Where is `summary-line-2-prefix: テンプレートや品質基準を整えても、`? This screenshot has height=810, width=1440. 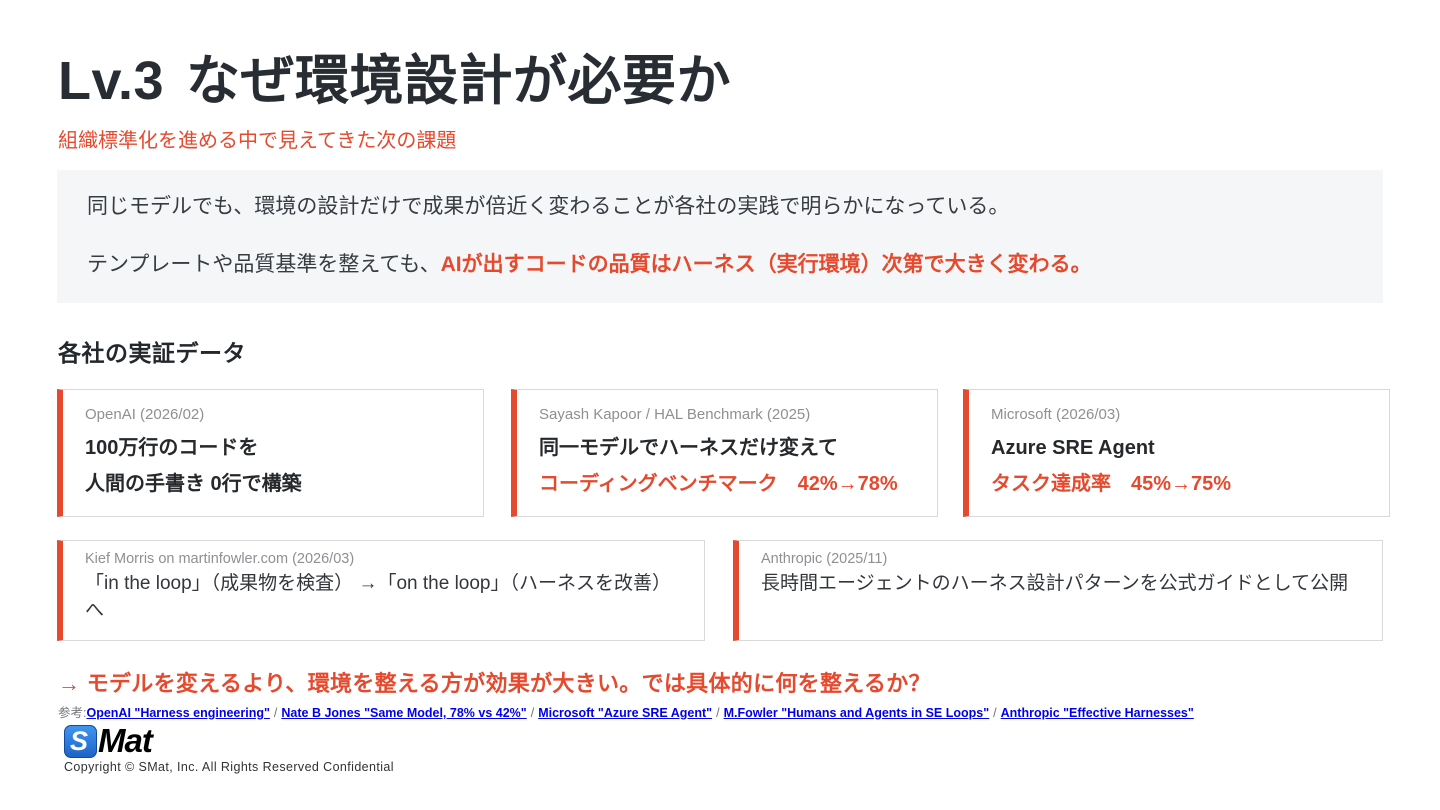
summary-line-2-prefix: テンプレートや品質基準を整えても、 is located at coordinates (264, 264).